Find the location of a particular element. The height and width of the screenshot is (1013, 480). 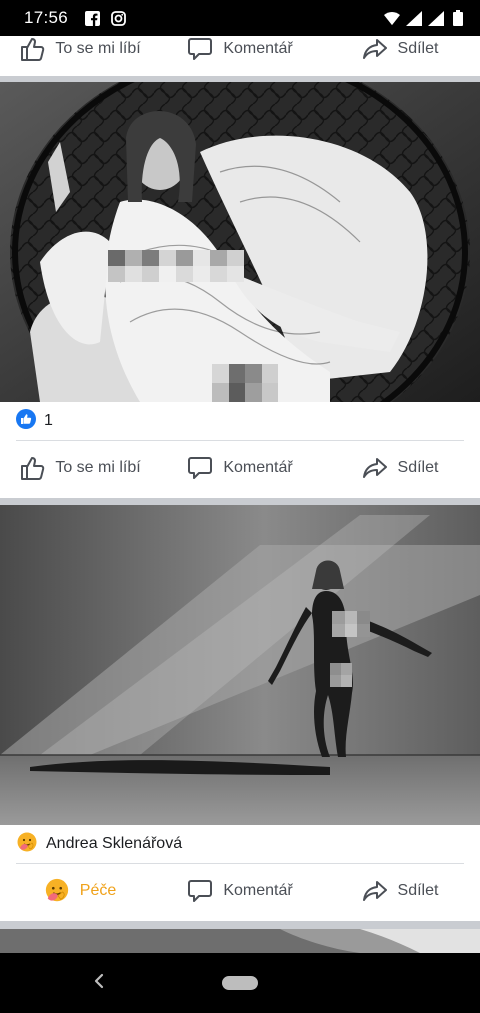

status-bar: 17:56 is located at coordinates (240, 18).